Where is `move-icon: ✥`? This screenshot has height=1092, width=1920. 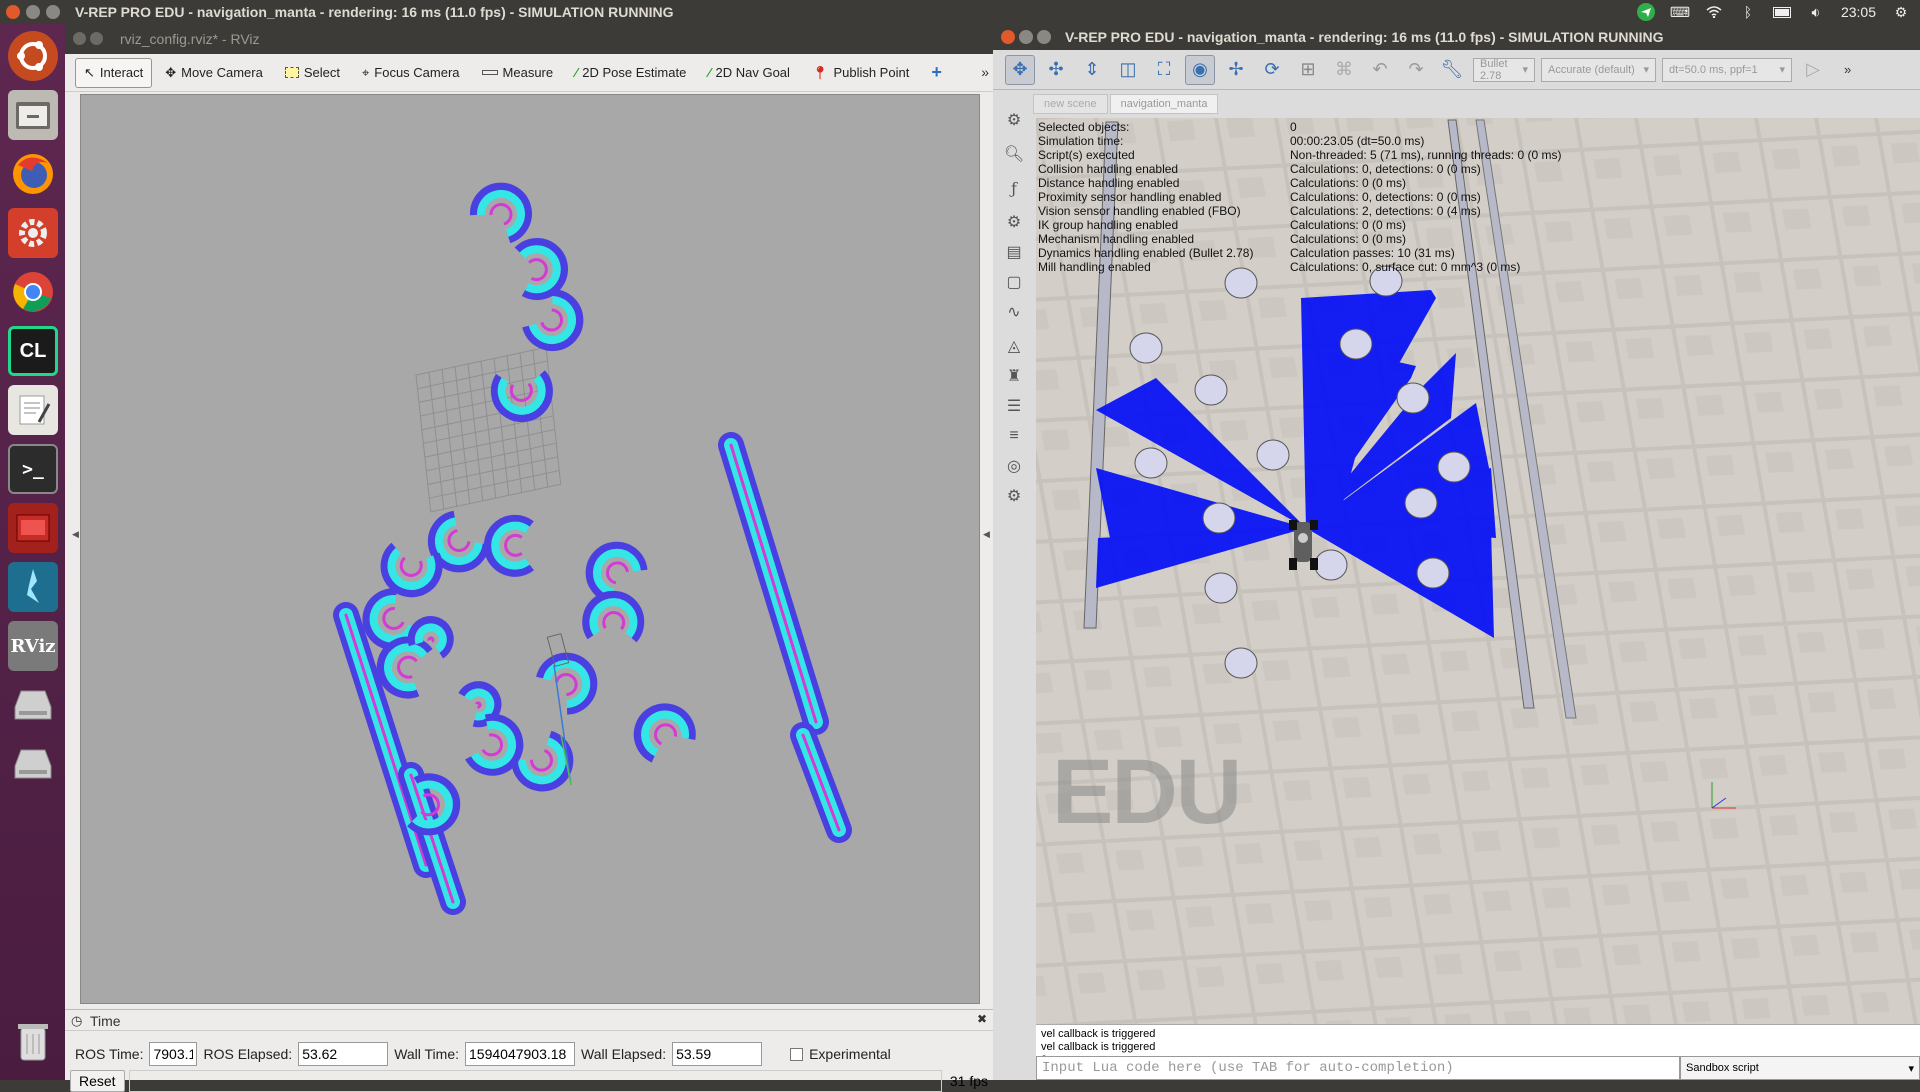 move-icon: ✥ is located at coordinates (171, 72).